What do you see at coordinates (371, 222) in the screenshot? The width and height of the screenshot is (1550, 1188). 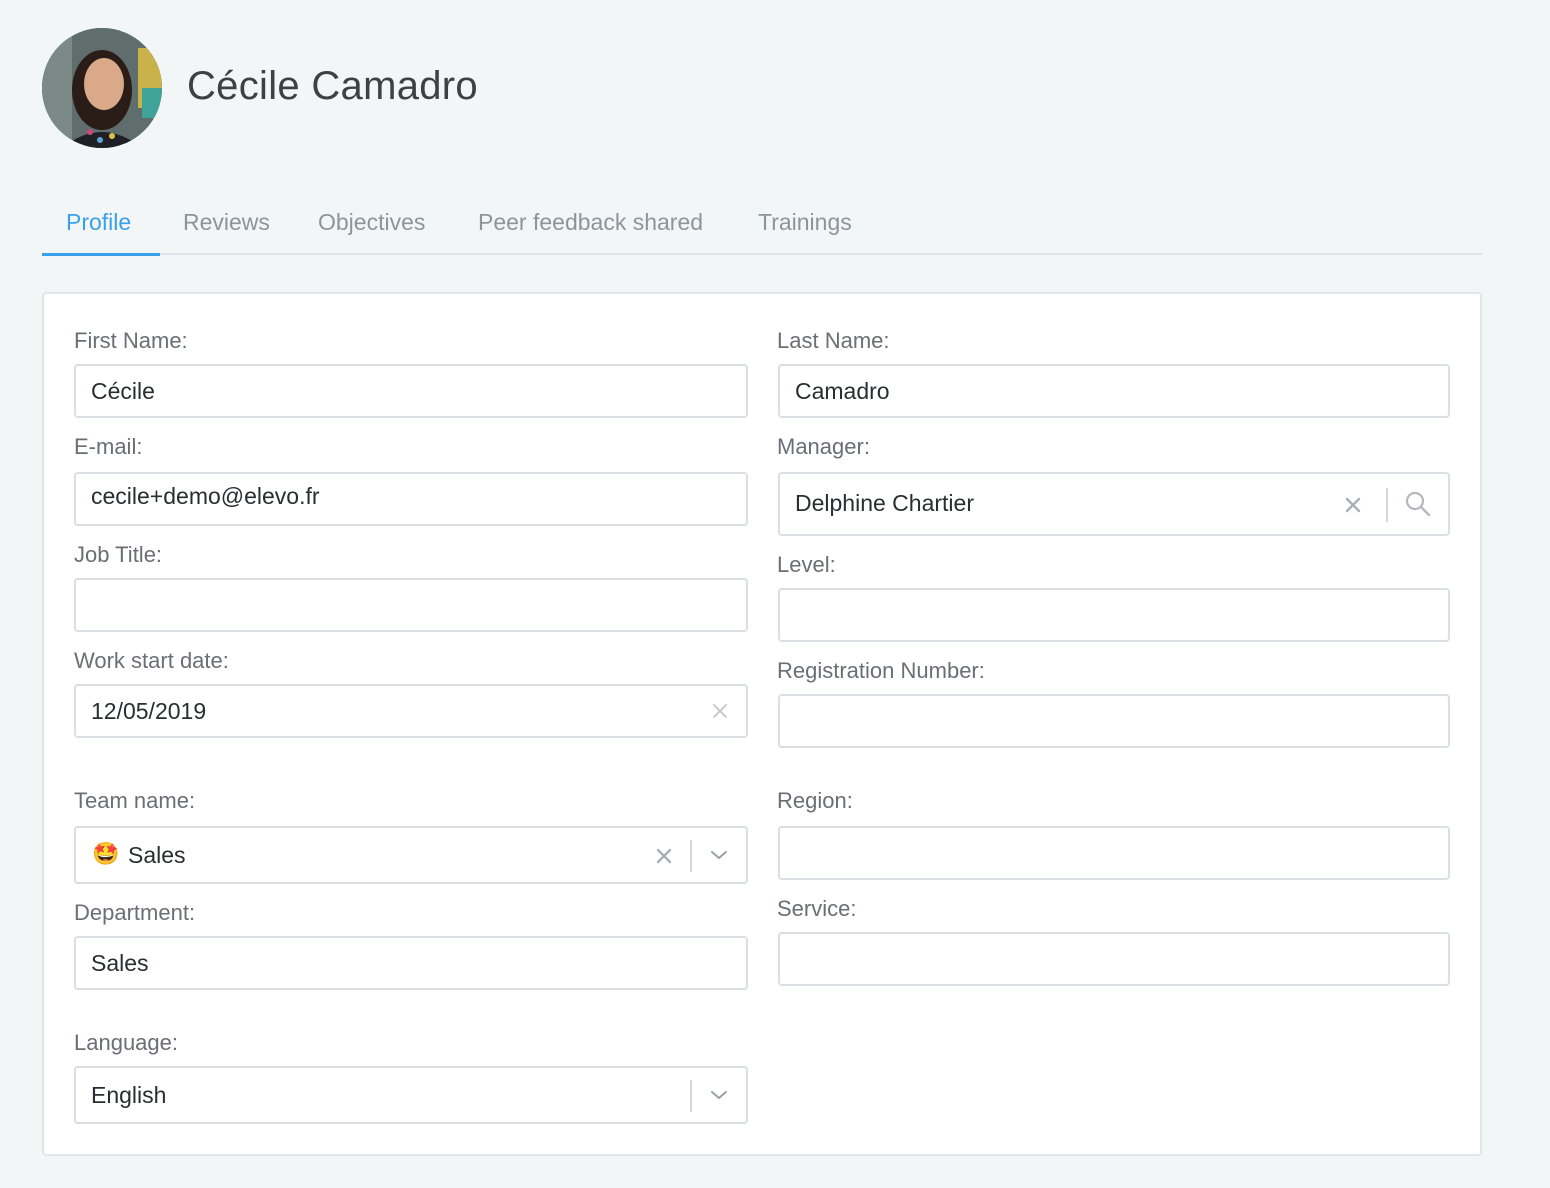 I see `tab-objectives: Objectives` at bounding box center [371, 222].